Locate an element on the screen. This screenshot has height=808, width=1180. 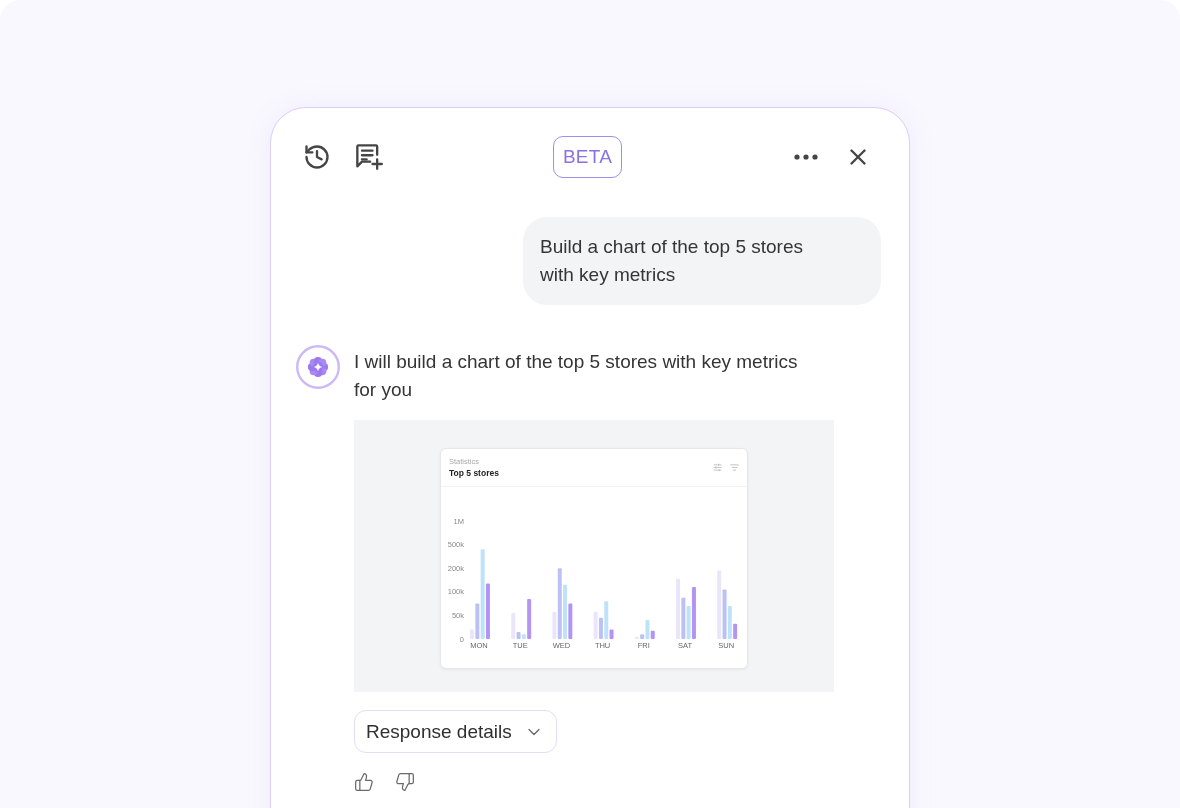
history-icon is located at coordinates (317, 157).